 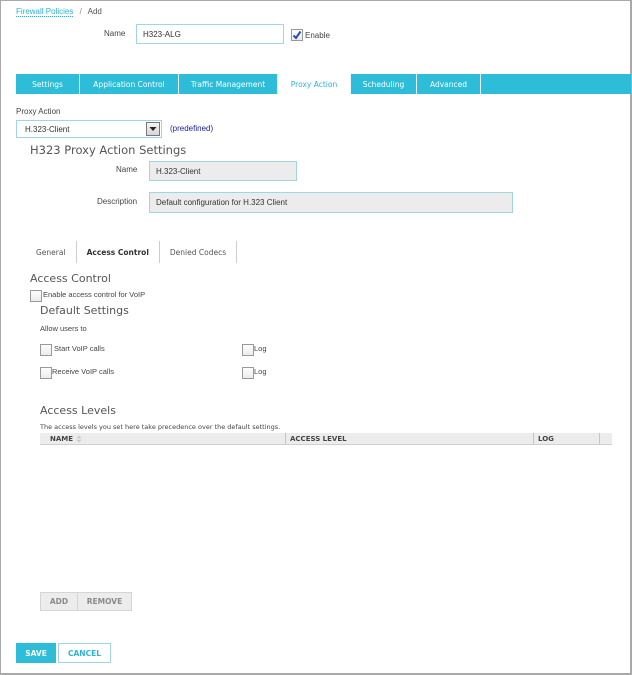 I want to click on policy-name-value: H323-ALG, so click(x=162, y=34).